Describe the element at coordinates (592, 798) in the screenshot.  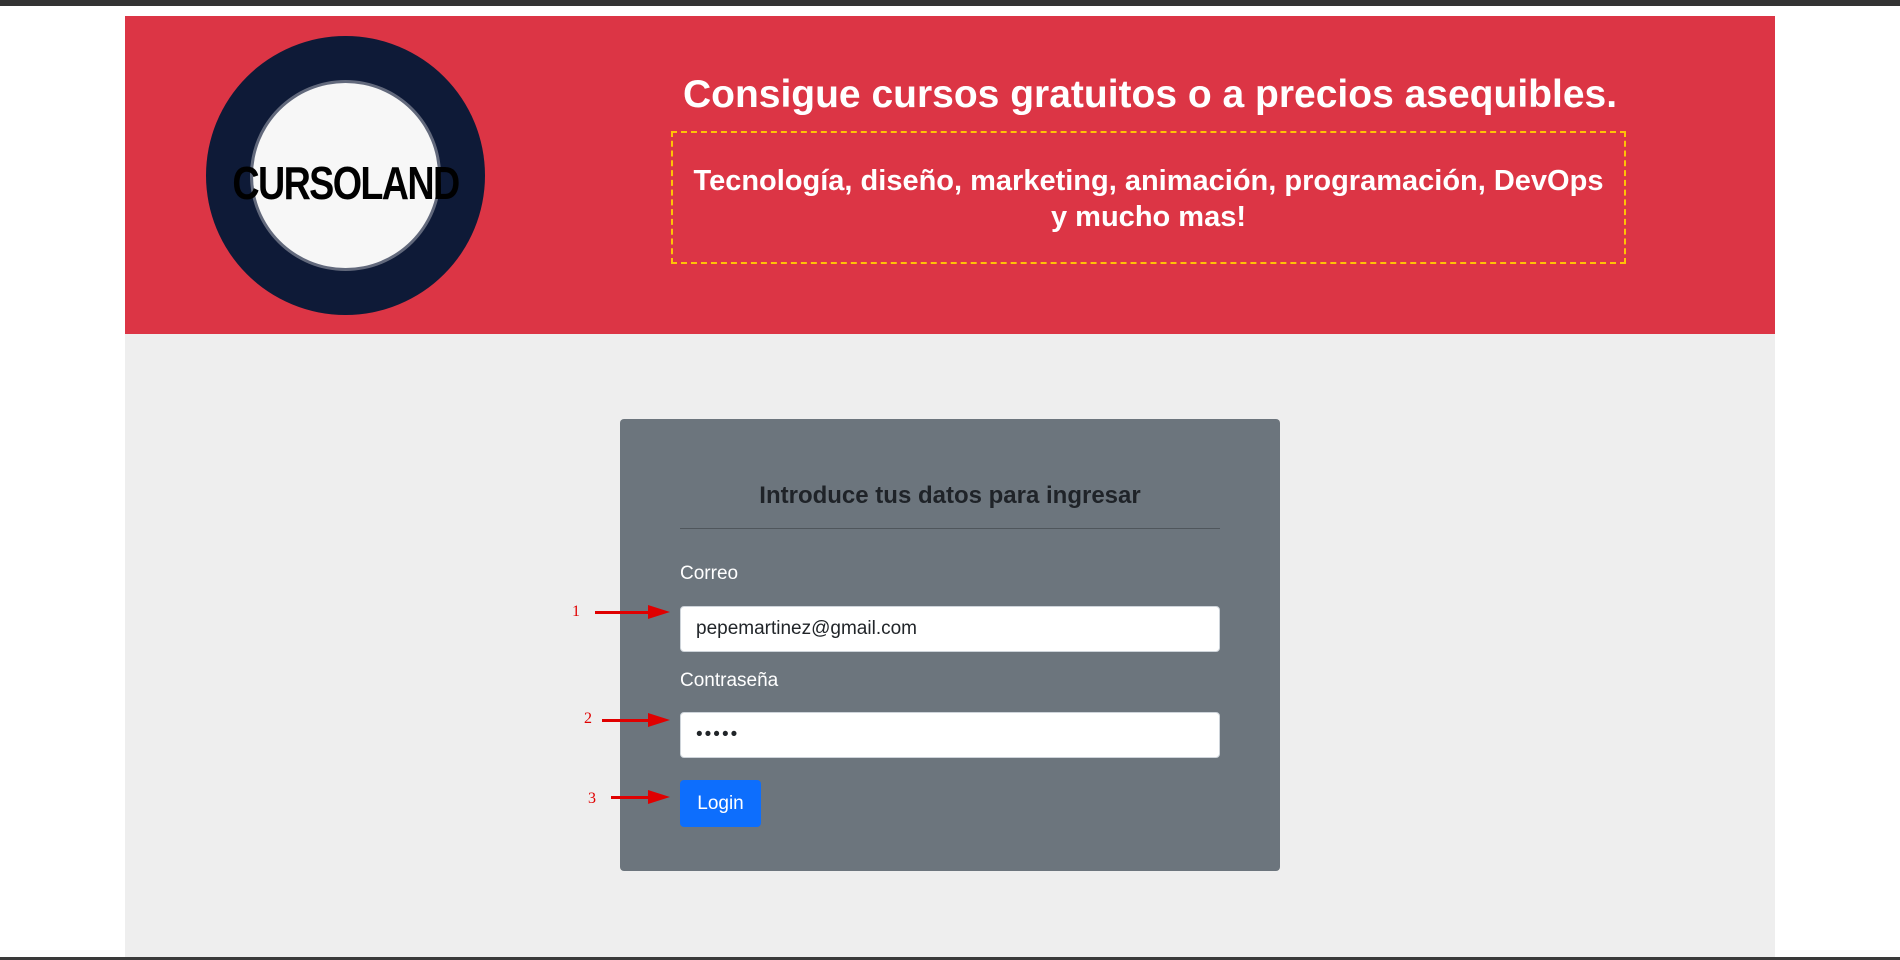
I see `annotation-number-3: 3` at that location.